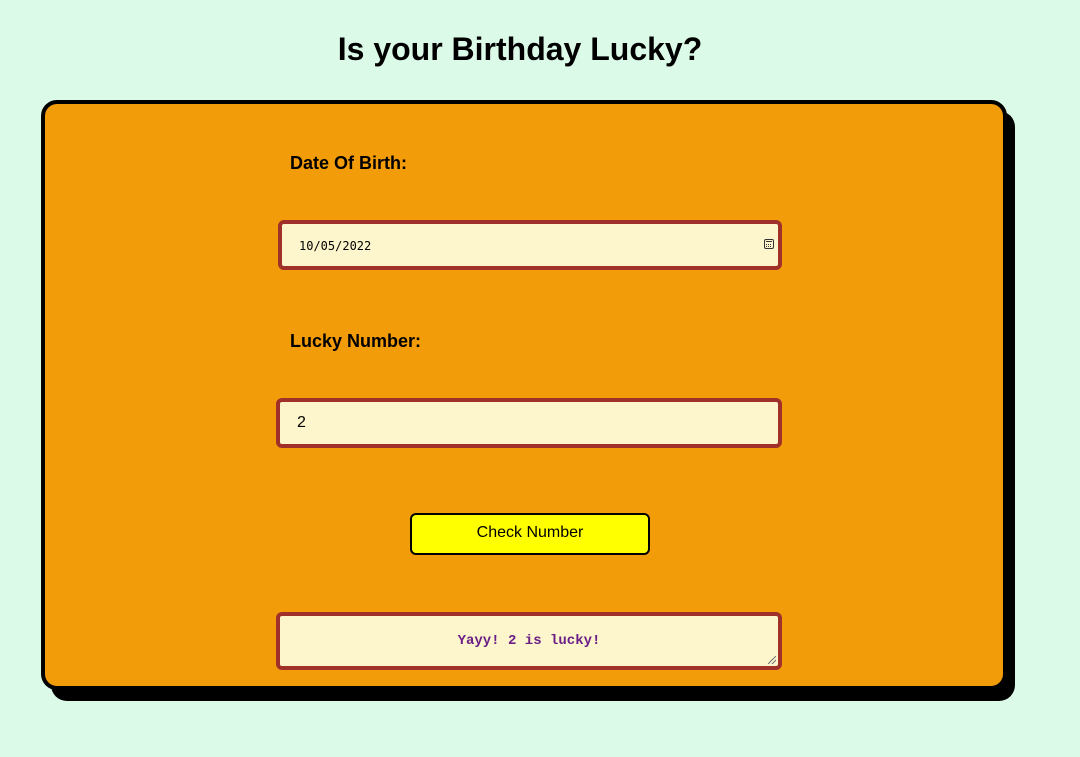  Describe the element at coordinates (301, 422) in the screenshot. I see `lucky-number-value: 2` at that location.